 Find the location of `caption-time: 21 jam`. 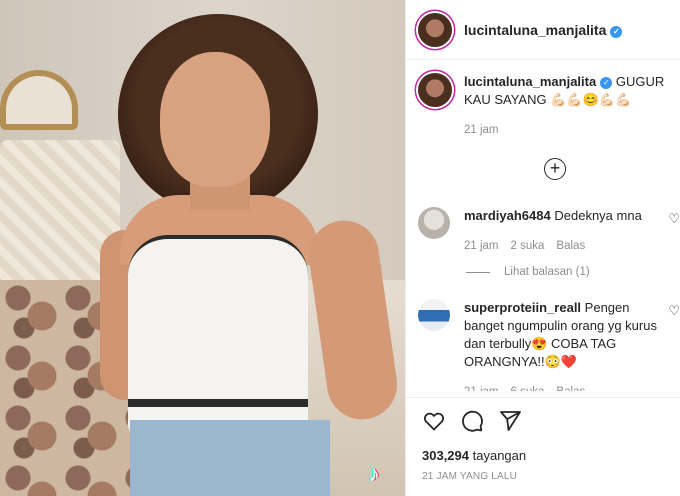

caption-time: 21 jam is located at coordinates (481, 130).